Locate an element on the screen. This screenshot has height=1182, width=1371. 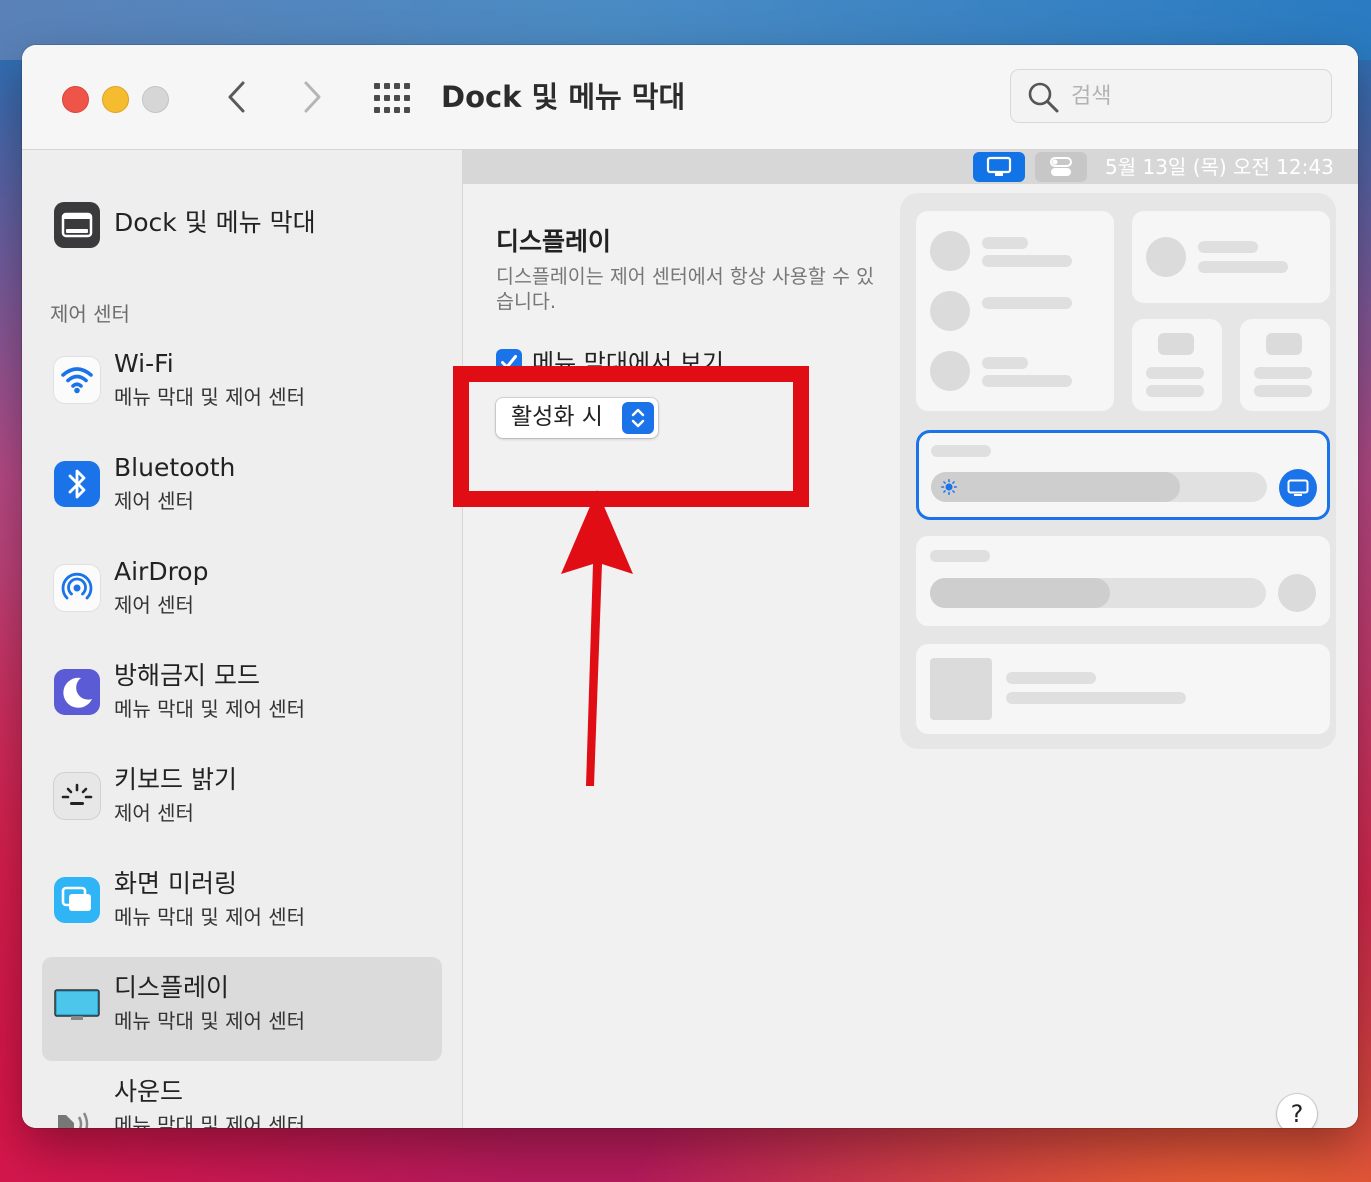
sidebar-item-label: Dock 및 메뉴 막대 is located at coordinates (215, 222).